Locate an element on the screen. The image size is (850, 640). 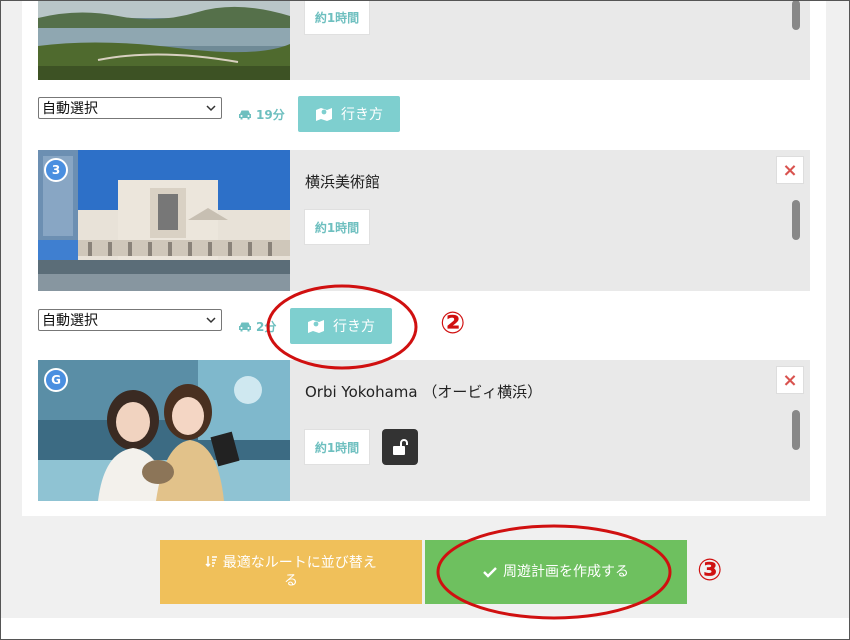
spot-number-badge: 3 is located at coordinates (56, 170).